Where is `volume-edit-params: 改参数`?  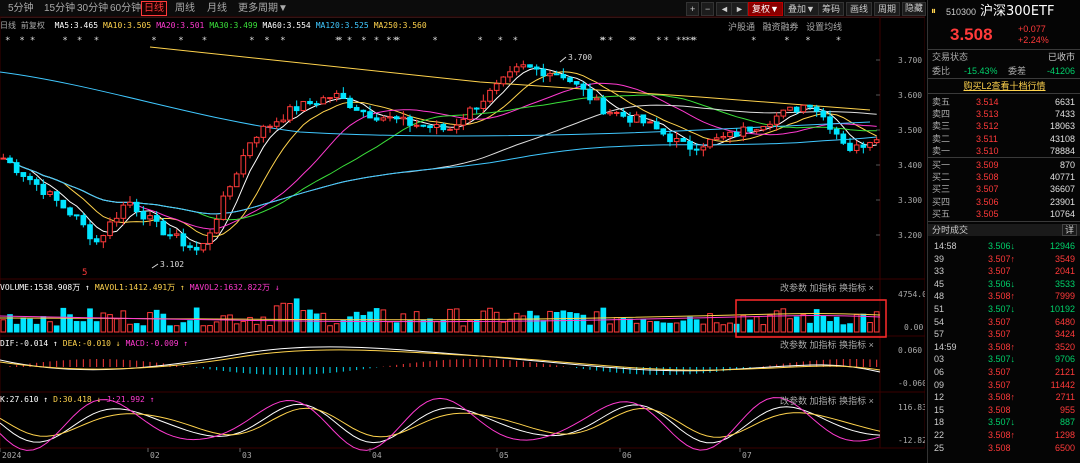
volume-edit-params: 改参数 is located at coordinates (793, 288).